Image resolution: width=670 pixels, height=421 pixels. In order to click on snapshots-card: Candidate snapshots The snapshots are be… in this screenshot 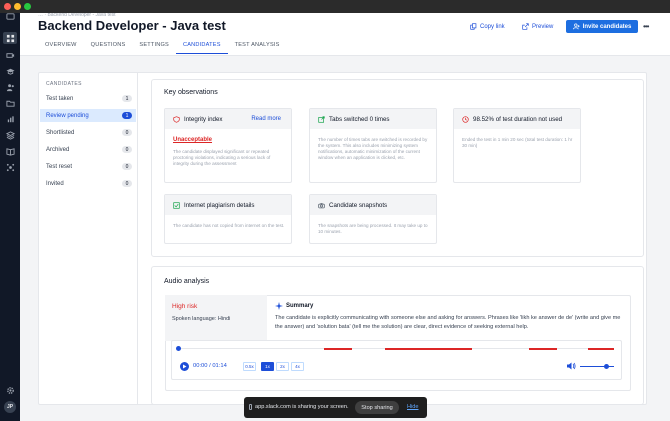, I will do `click(373, 219)`.